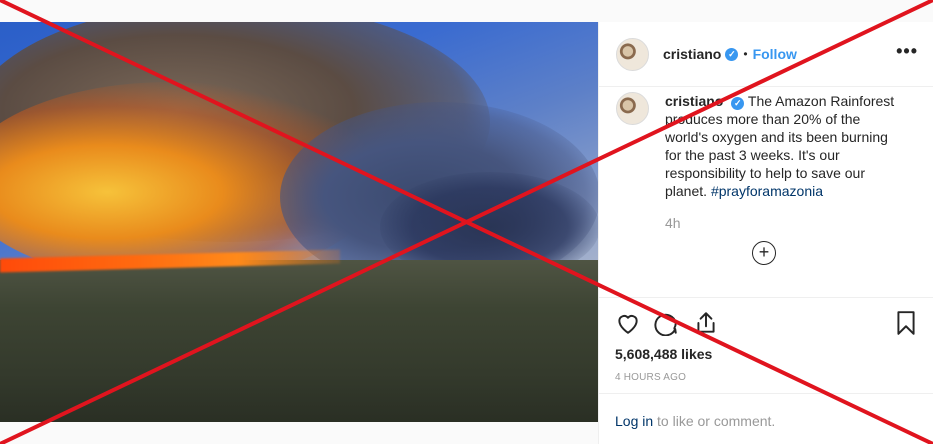 This screenshot has height=444, width=933. Describe the element at coordinates (767, 323) in the screenshot. I see `action-icons` at that location.